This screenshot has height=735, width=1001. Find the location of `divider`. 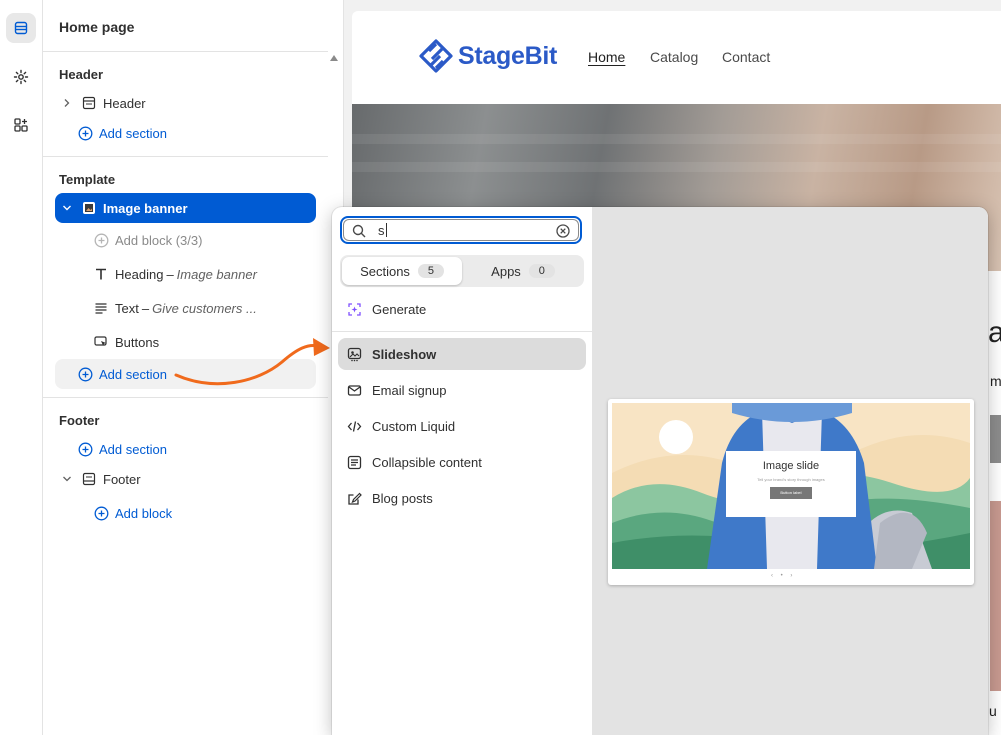

divider is located at coordinates (462, 331).